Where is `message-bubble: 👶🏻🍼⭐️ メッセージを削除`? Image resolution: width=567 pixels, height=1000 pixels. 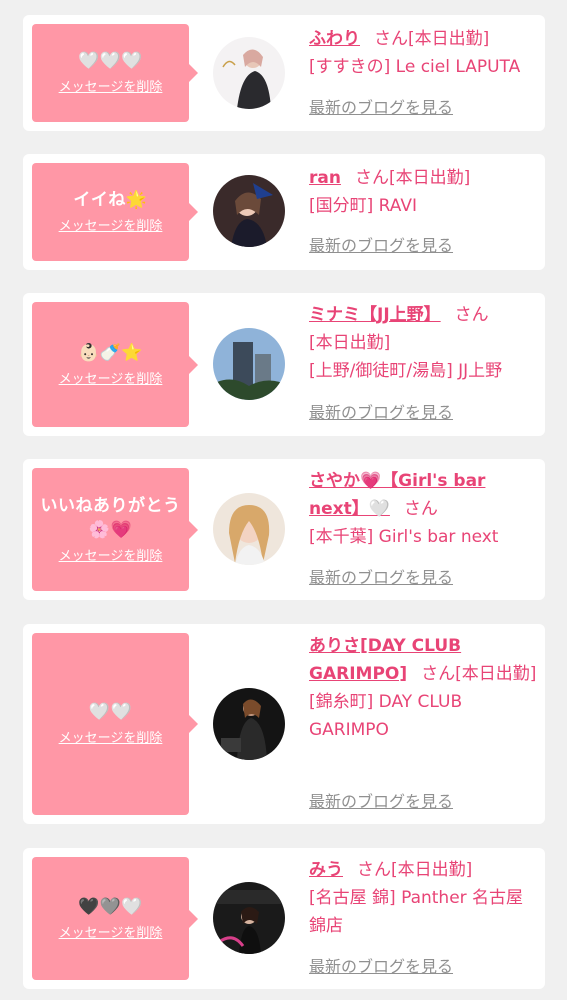
message-bubble: 👶🏻🍼⭐️ メッセージを削除 is located at coordinates (115, 364).